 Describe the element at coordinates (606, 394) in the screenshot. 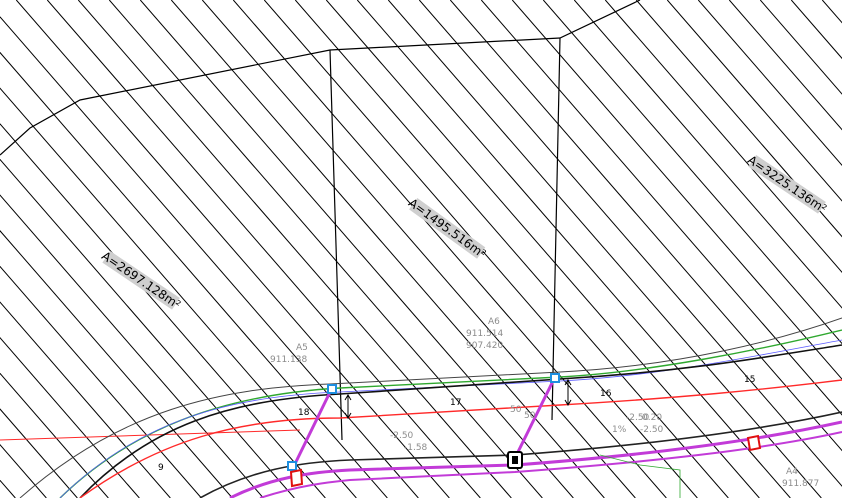

I see `station-number: 16` at that location.